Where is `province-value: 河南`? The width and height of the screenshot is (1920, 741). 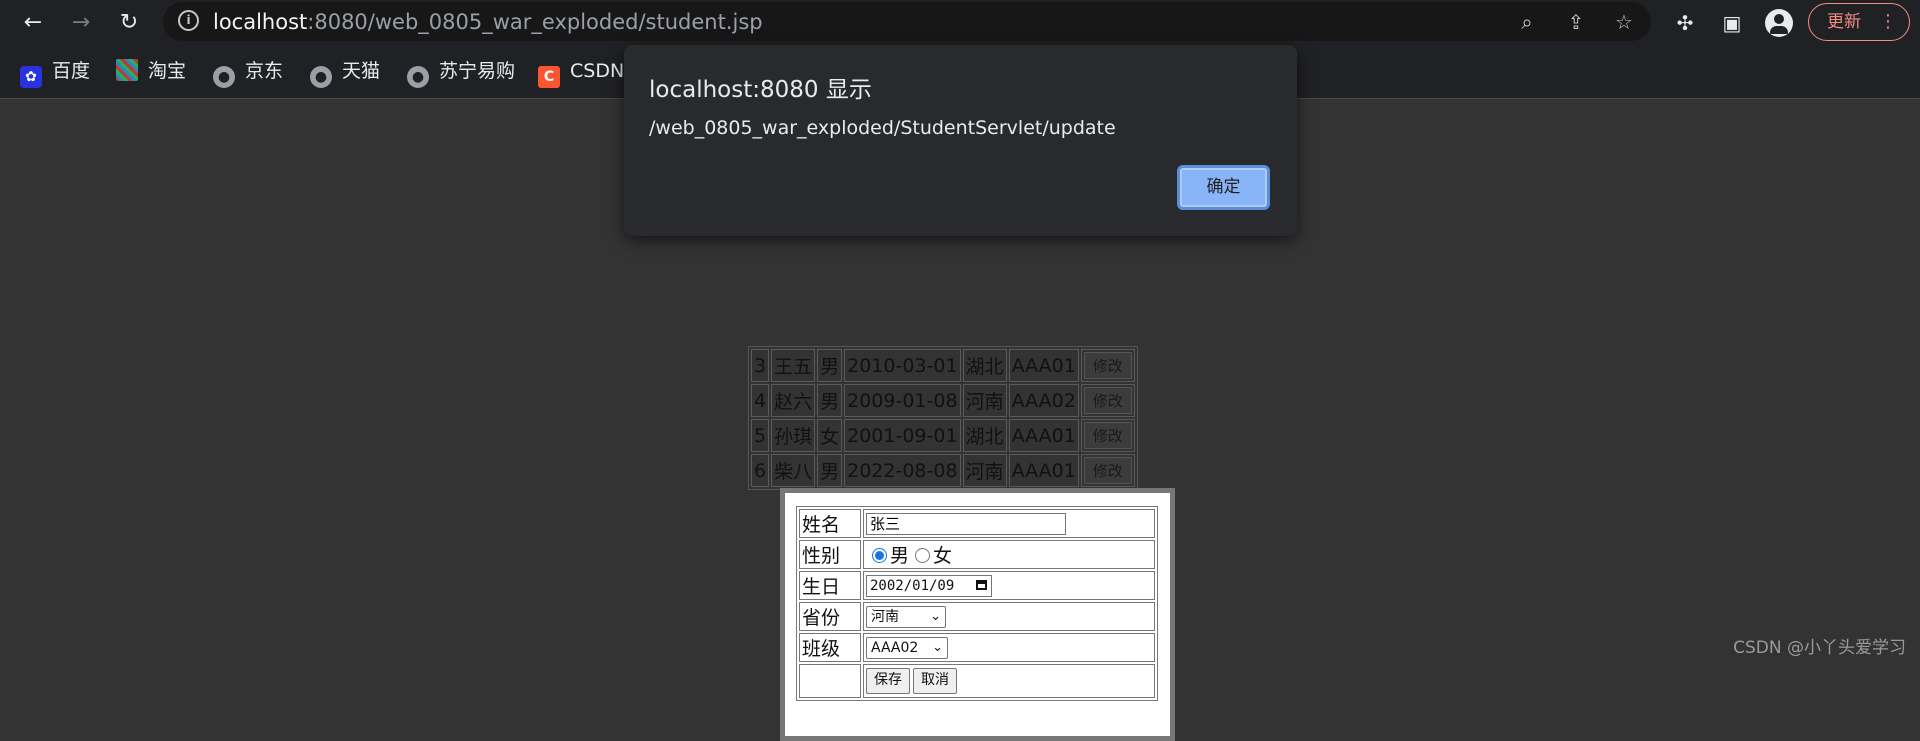 province-value: 河南 is located at coordinates (885, 616).